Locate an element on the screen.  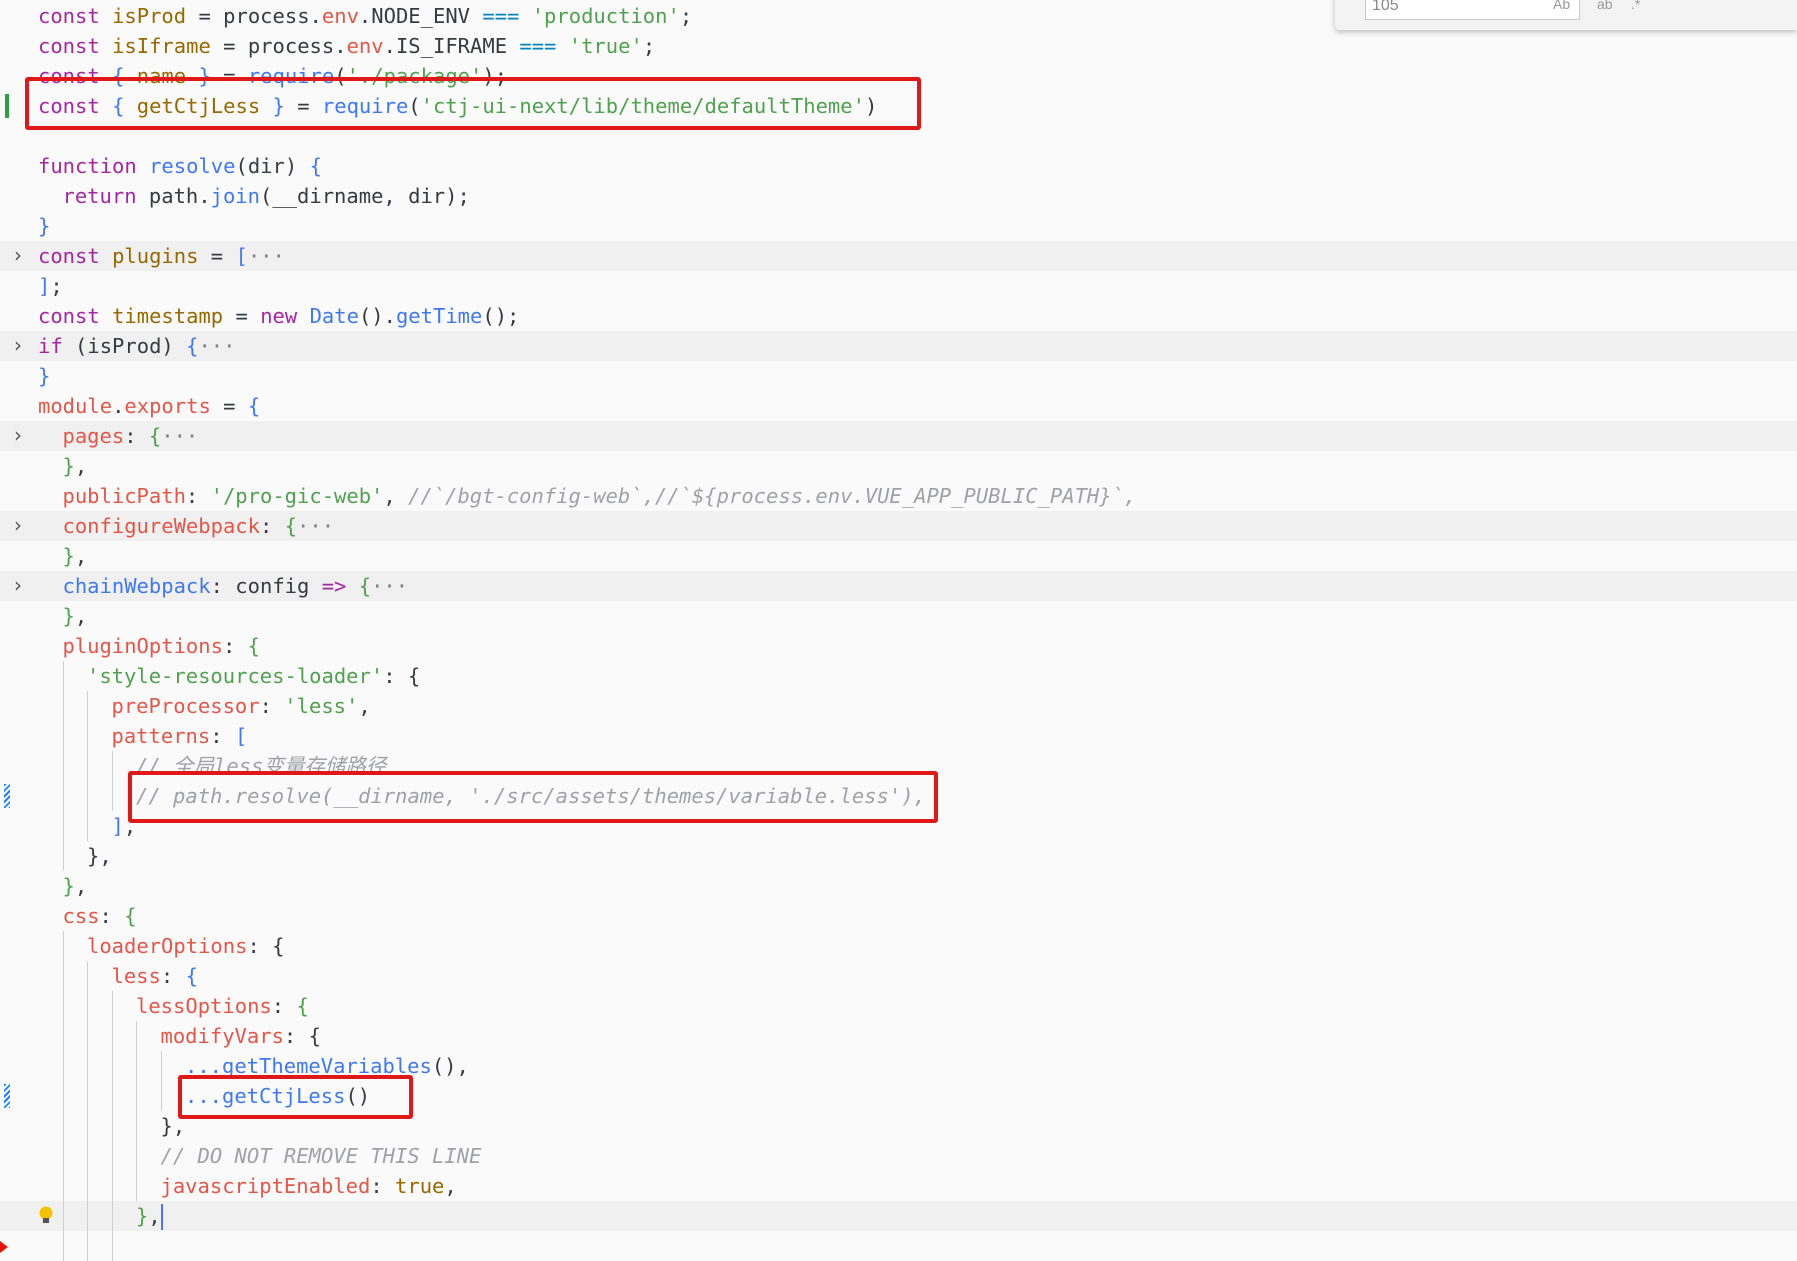
whole-word-button: ab is located at coordinates (1605, 6).